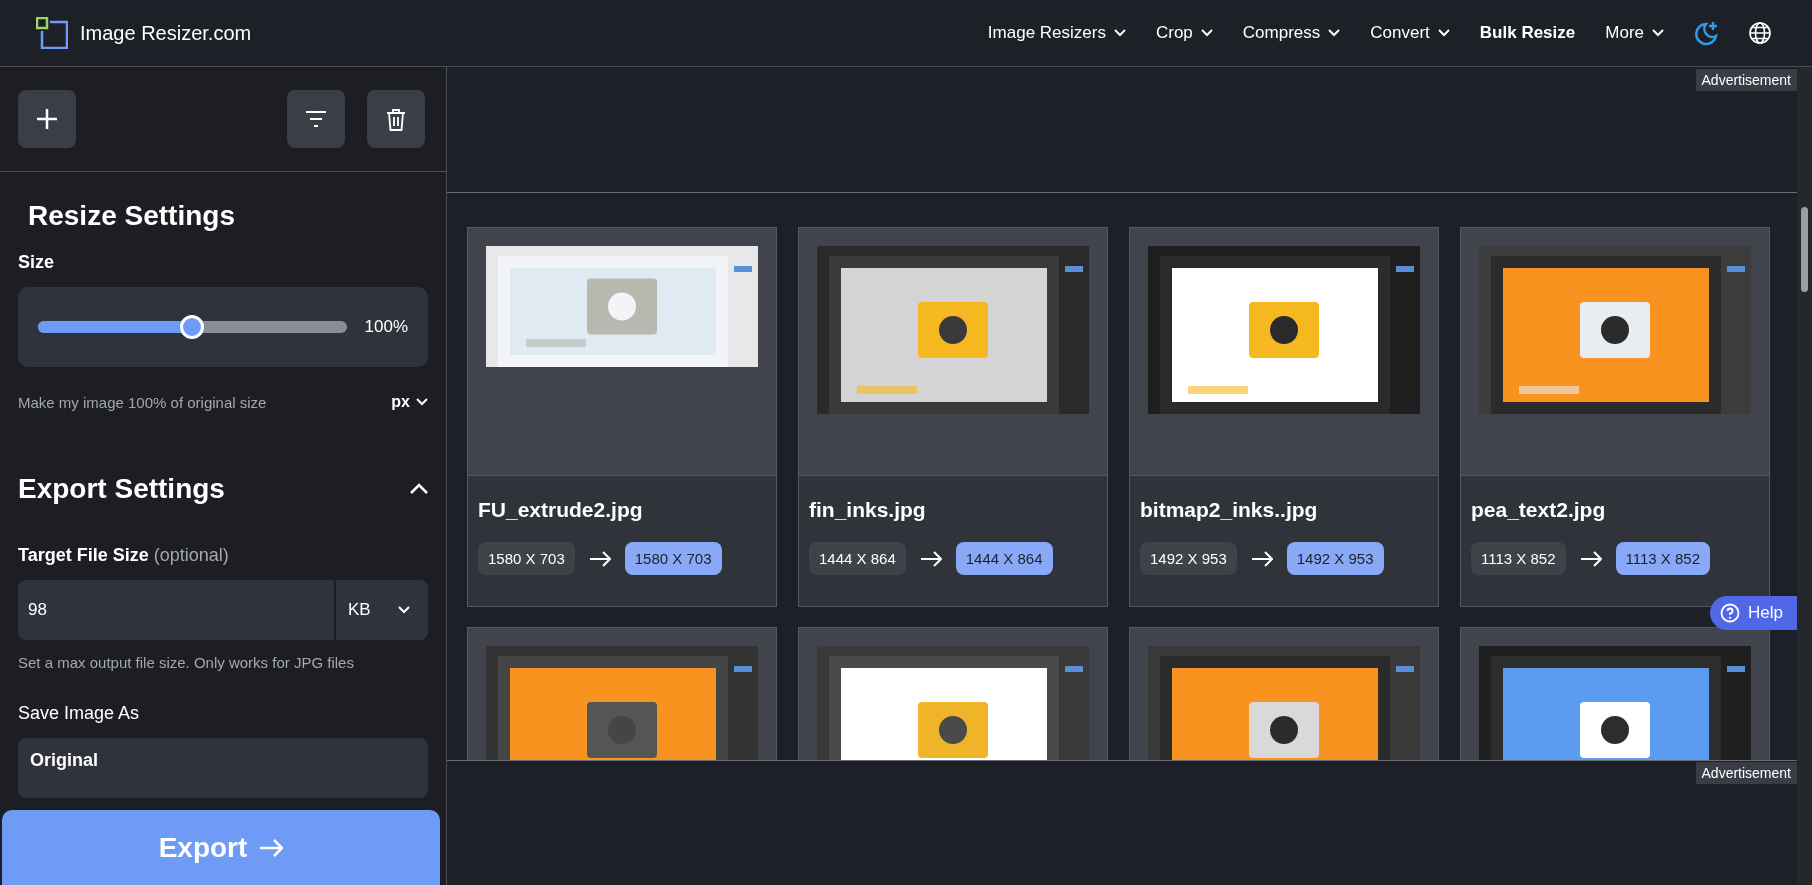  What do you see at coordinates (186, 662) in the screenshot?
I see `hint-text: Set a max output file size. Only works for JPG files` at bounding box center [186, 662].